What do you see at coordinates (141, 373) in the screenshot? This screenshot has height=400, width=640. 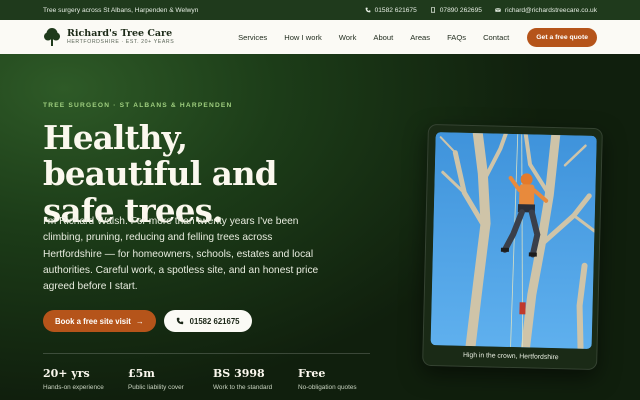 I see `stat-value: £5m` at bounding box center [141, 373].